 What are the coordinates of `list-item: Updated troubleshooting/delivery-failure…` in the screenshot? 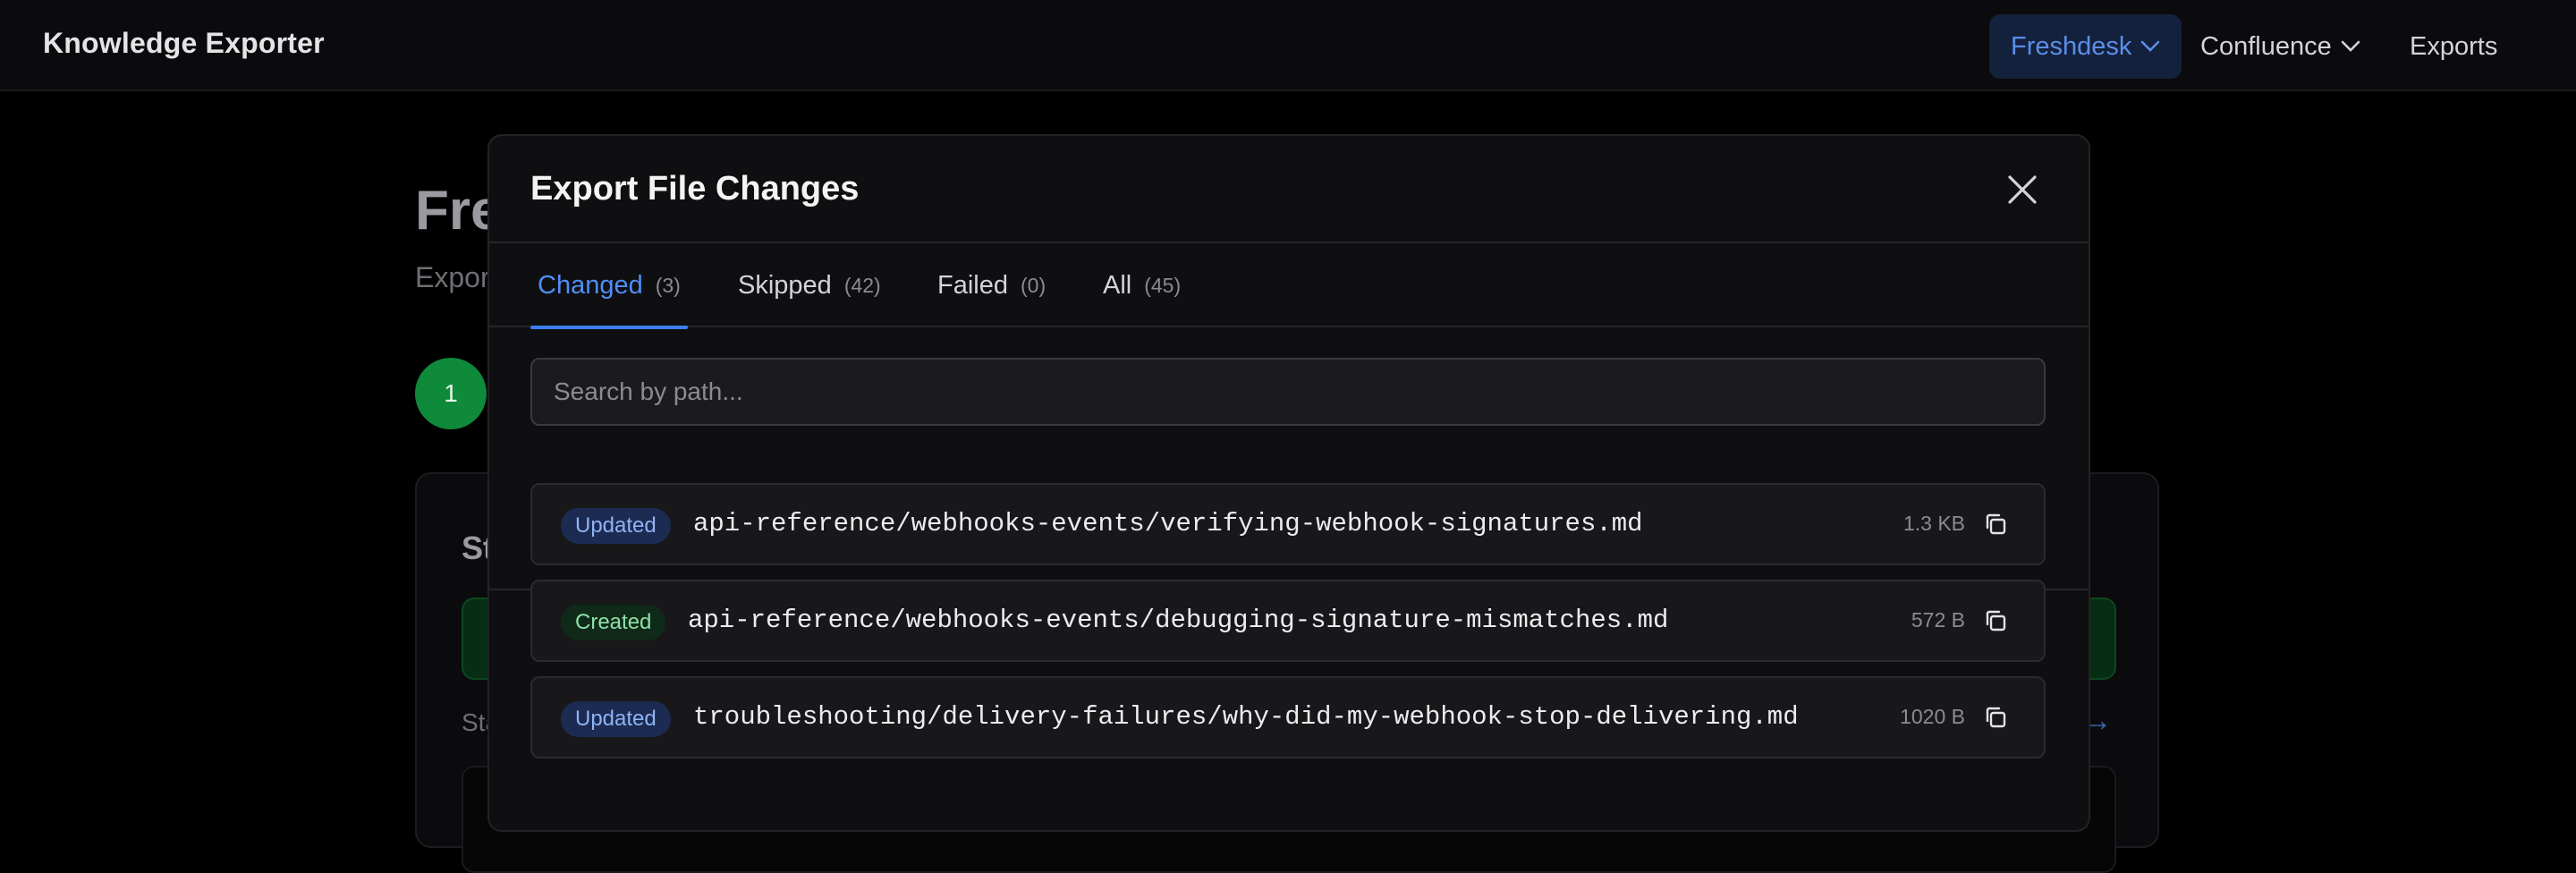 It's located at (1288, 717).